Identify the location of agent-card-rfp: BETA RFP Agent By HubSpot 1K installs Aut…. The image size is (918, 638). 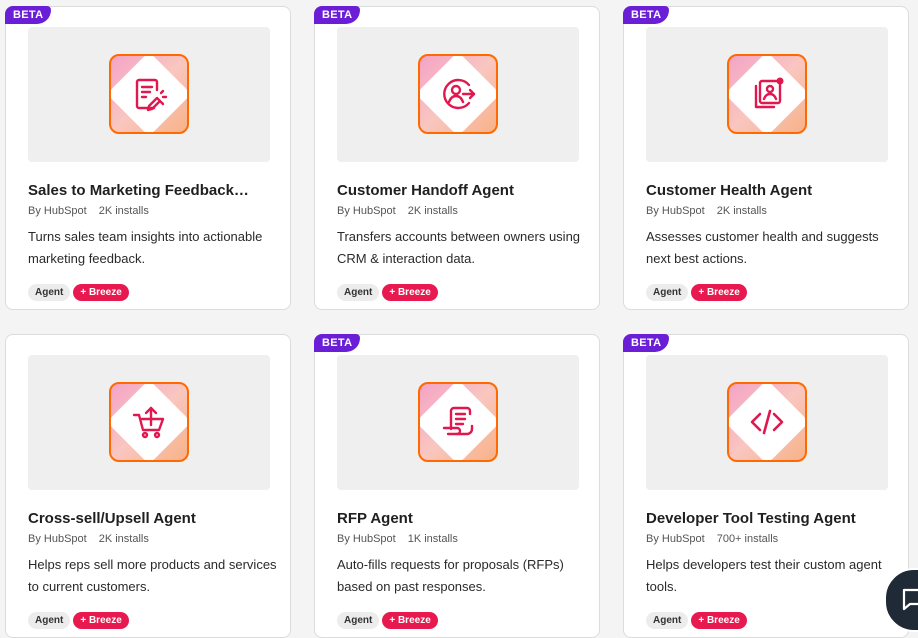
(457, 486).